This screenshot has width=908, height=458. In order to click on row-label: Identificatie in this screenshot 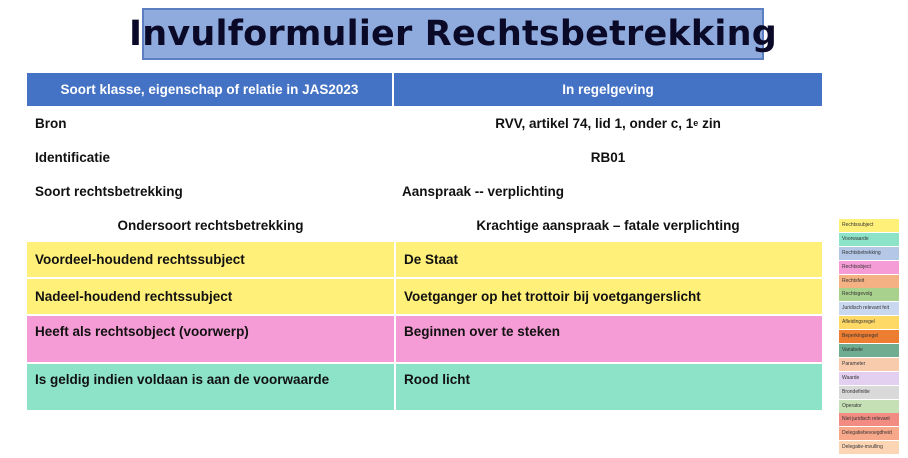, I will do `click(210, 157)`.